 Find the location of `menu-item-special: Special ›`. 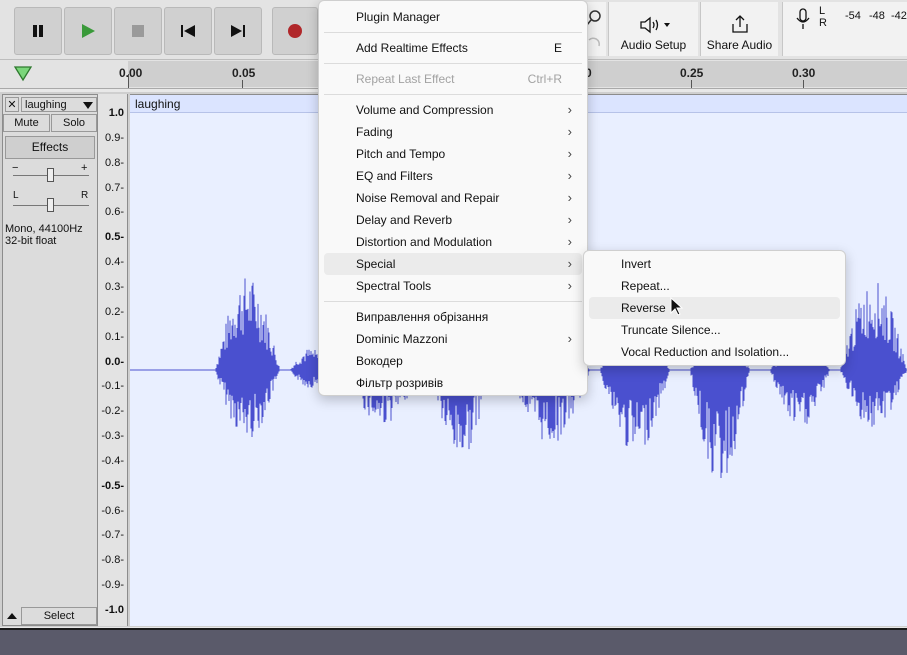

menu-item-special: Special › is located at coordinates (453, 264).